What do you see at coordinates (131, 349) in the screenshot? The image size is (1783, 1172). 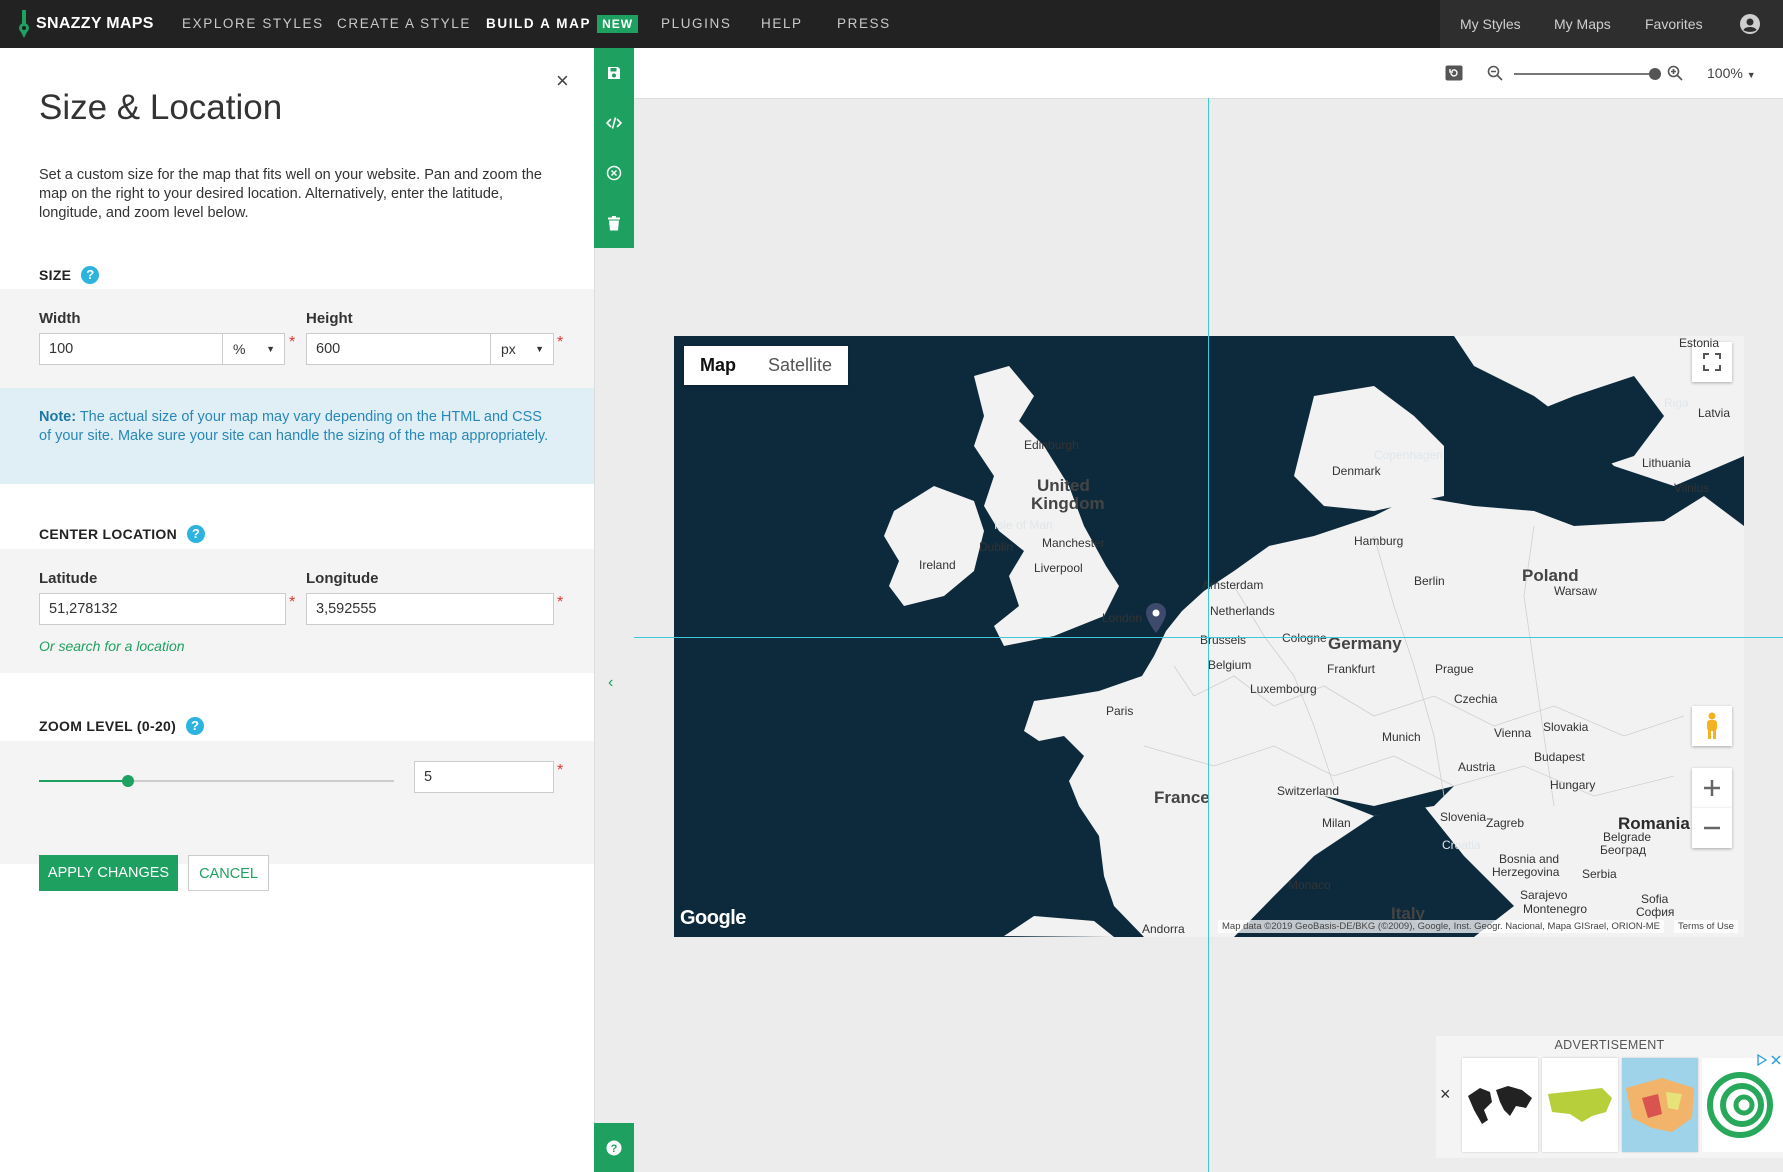 I see `width-input: 100` at bounding box center [131, 349].